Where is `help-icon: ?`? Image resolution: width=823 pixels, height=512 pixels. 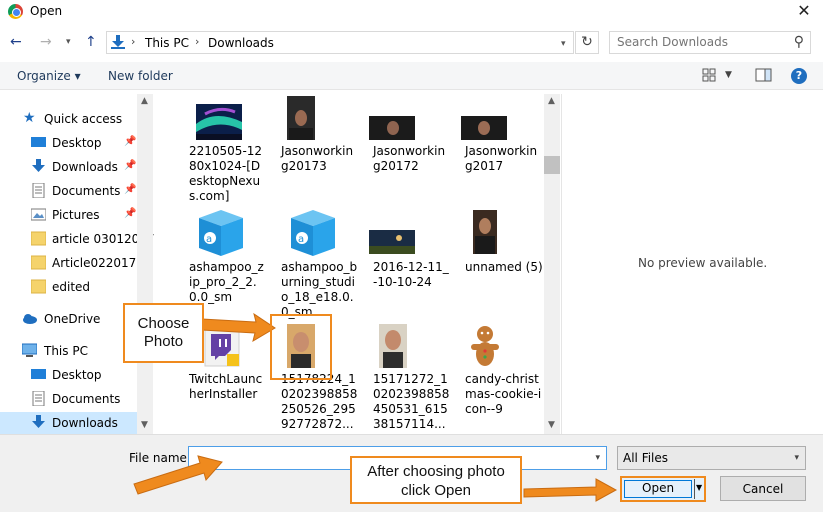 help-icon: ? is located at coordinates (799, 76).